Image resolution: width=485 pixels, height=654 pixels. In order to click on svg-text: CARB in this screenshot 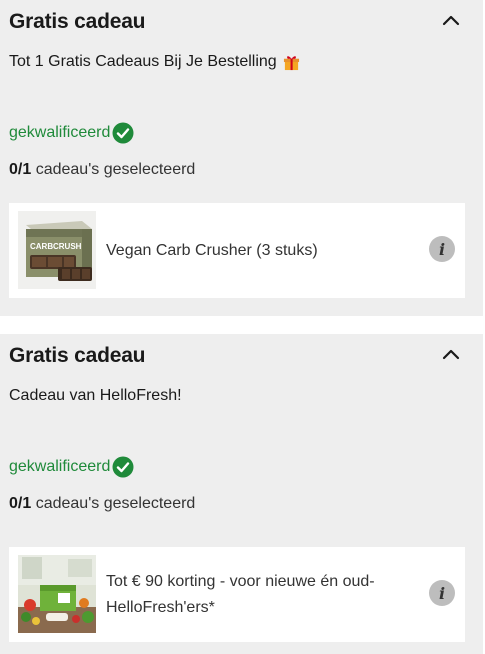, I will do `click(41, 246)`.